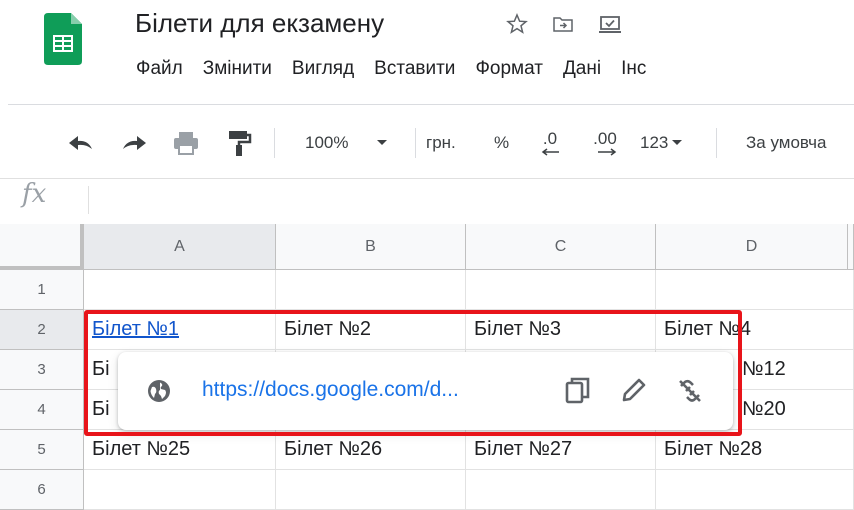  Describe the element at coordinates (561, 290) in the screenshot. I see `cell-c1` at that location.